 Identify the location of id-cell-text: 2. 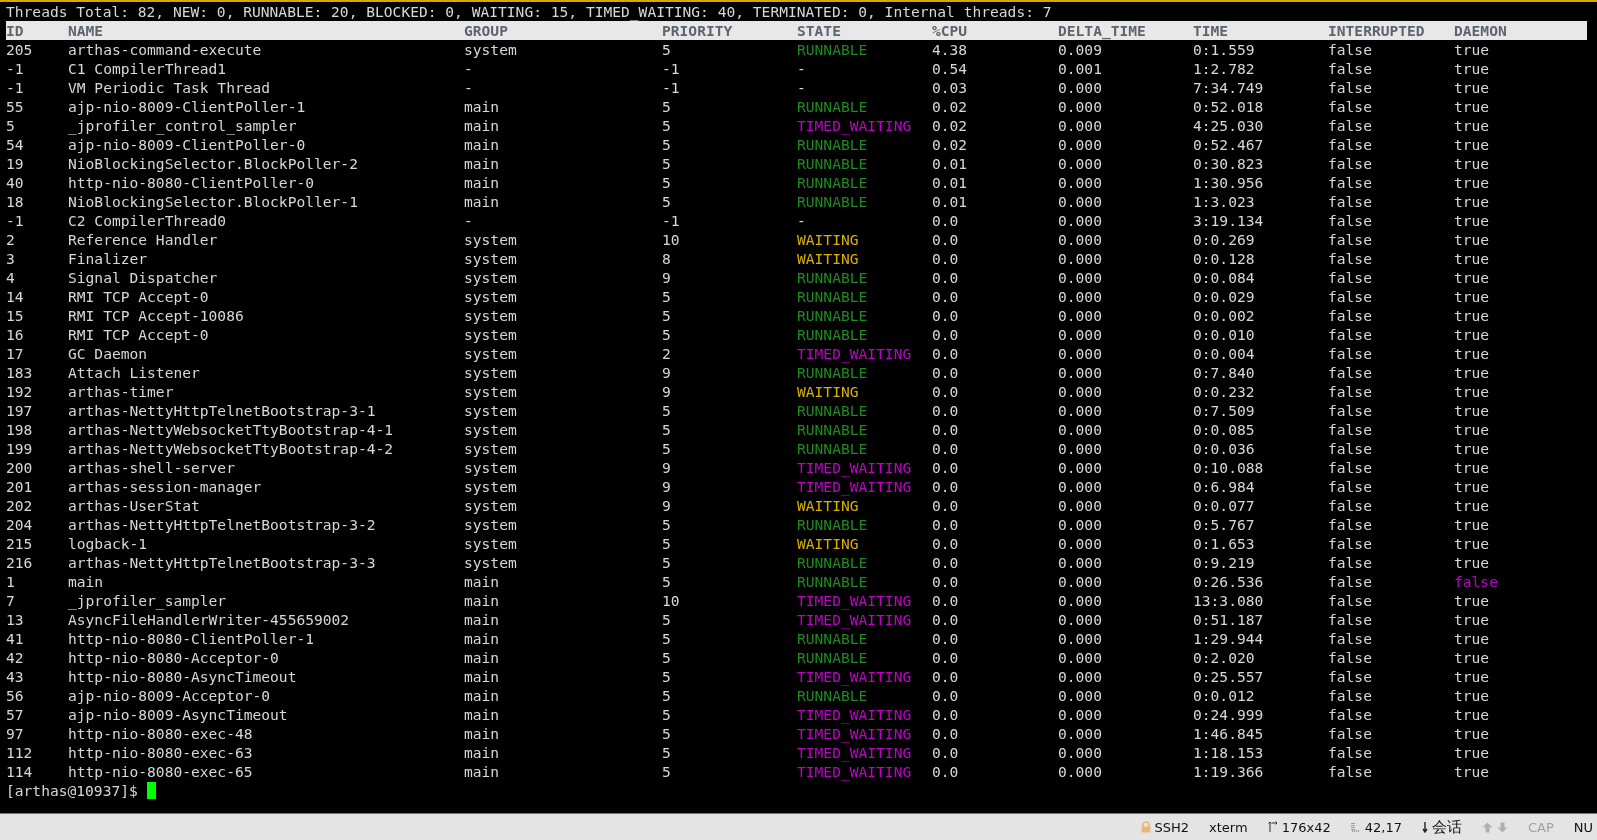
(11, 239).